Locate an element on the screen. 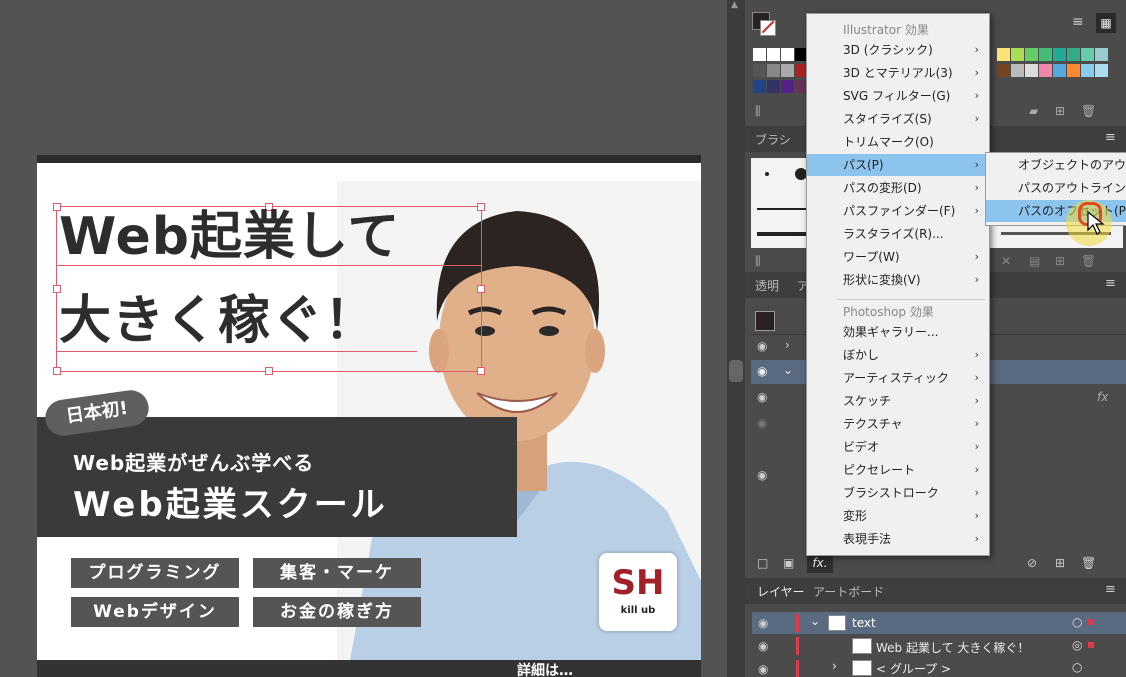  brush-library-icon: ⫼ is located at coordinates (758, 261).